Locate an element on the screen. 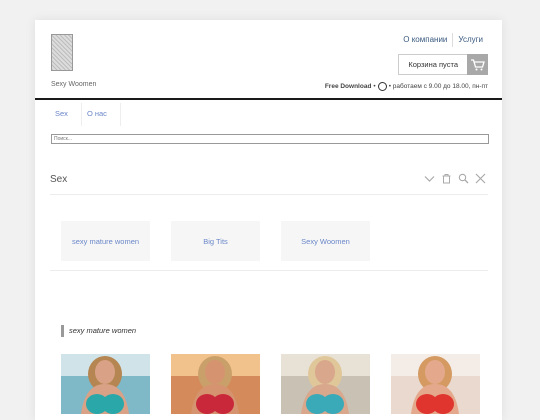  panel-title: Sex is located at coordinates (59, 179).